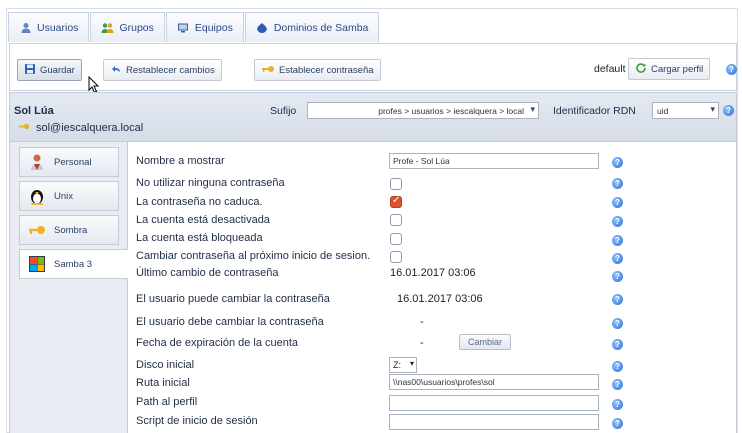 Image resolution: width=742 pixels, height=433 pixels. What do you see at coordinates (403, 365) in the screenshot?
I see `home-drive-select: Z:` at bounding box center [403, 365].